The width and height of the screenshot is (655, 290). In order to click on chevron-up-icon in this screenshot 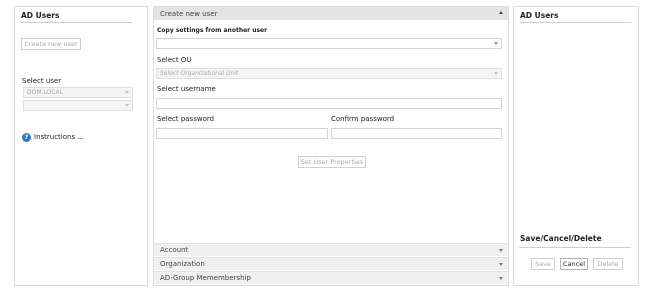, I will do `click(501, 12)`.